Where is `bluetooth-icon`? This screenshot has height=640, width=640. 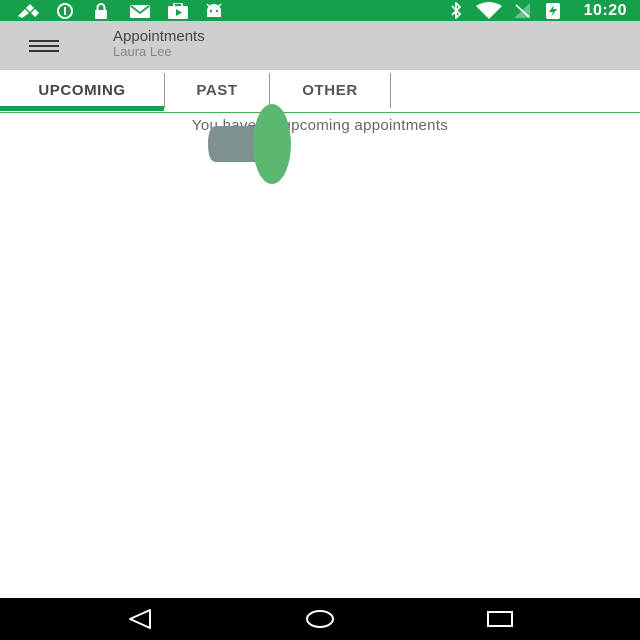
bluetooth-icon is located at coordinates (456, 10).